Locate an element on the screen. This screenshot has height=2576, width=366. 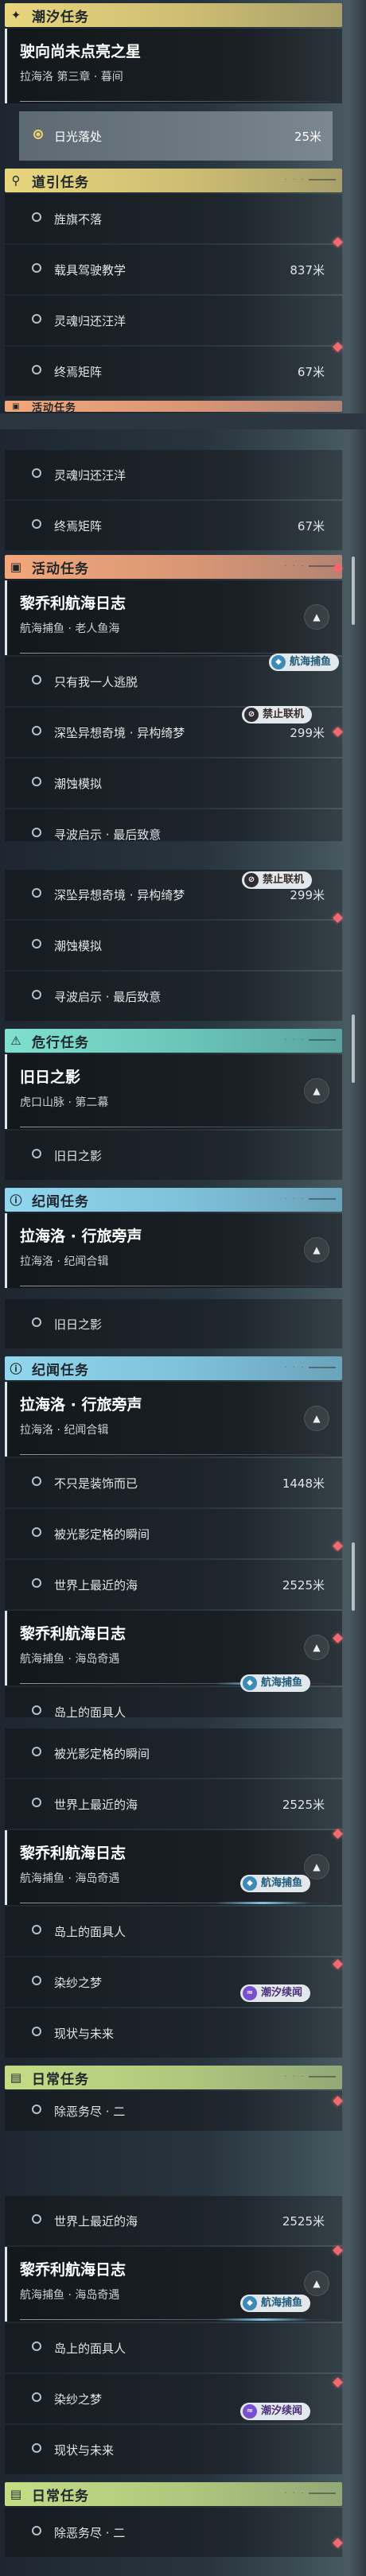
tag-label: 航海捕鱼 is located at coordinates (311, 662).